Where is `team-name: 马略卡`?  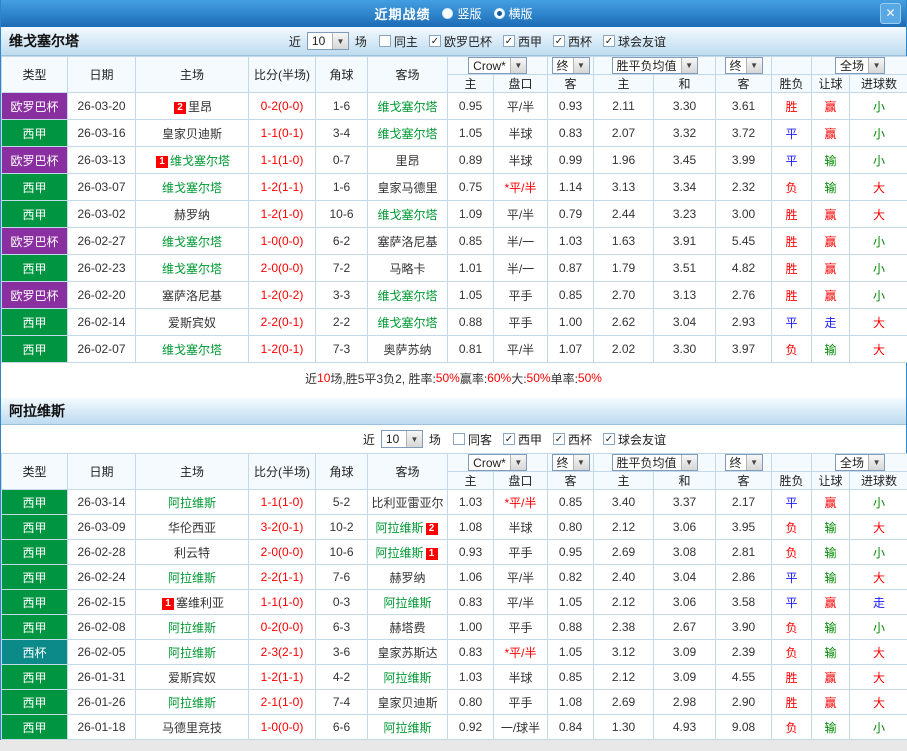
team-name: 马略卡 is located at coordinates (407, 268).